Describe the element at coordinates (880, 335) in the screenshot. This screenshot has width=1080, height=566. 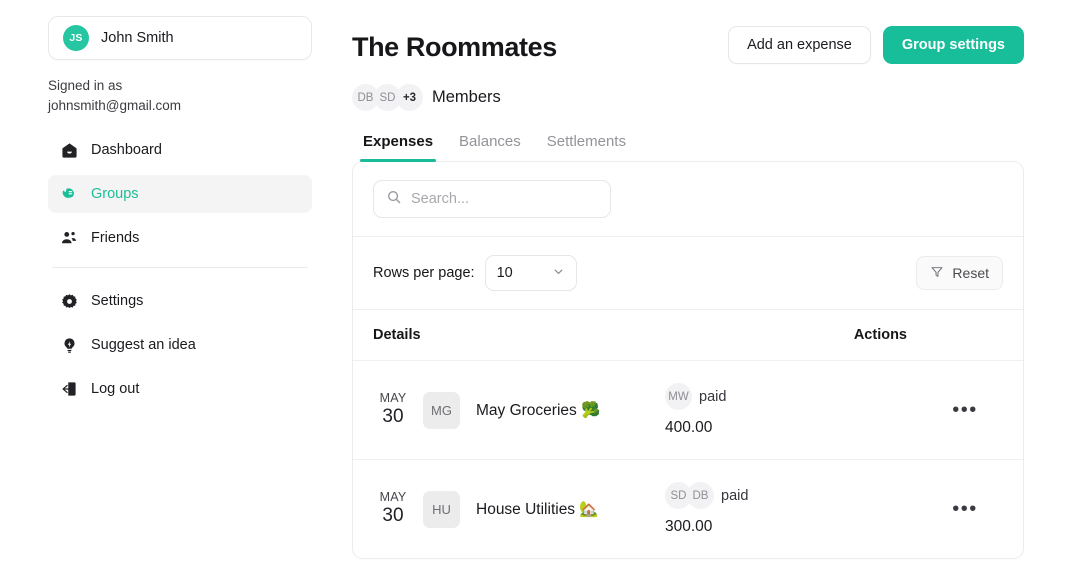
I see `column-header-actions: Actions` at that location.